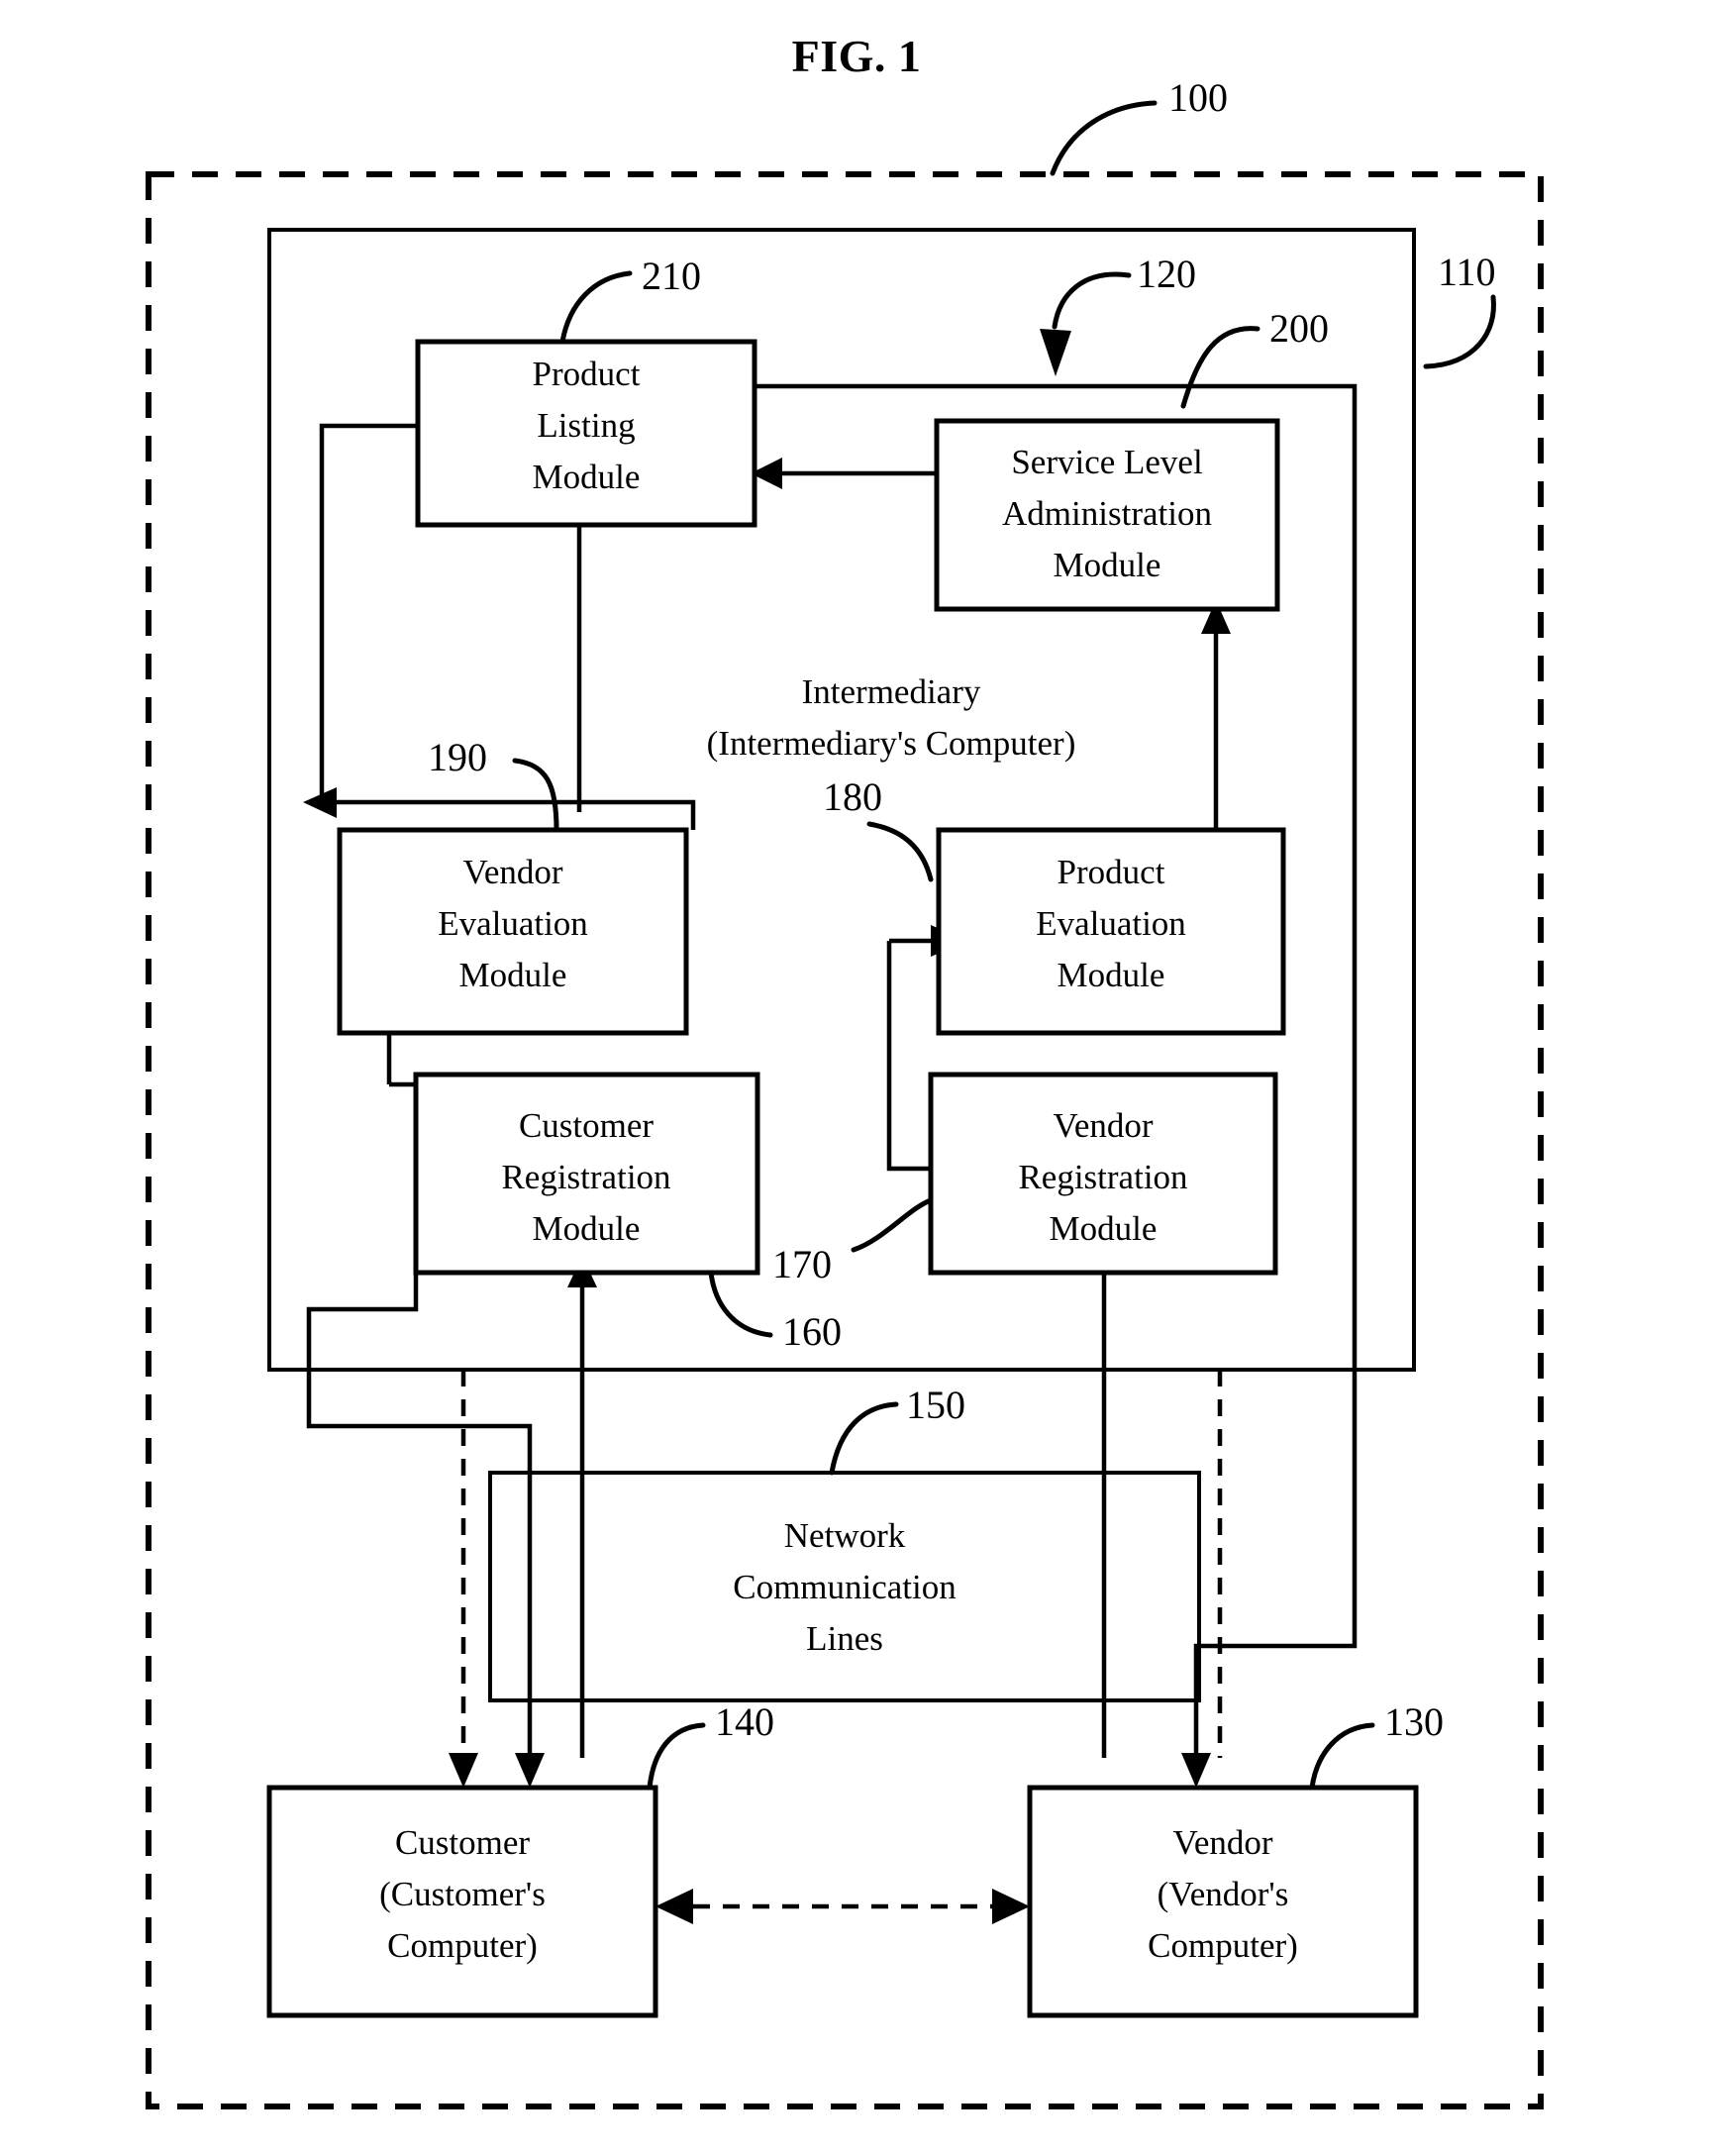 This screenshot has width=1713, height=2156. What do you see at coordinates (586, 1125) in the screenshot?
I see `customer-registration-label-line1: Customer` at bounding box center [586, 1125].